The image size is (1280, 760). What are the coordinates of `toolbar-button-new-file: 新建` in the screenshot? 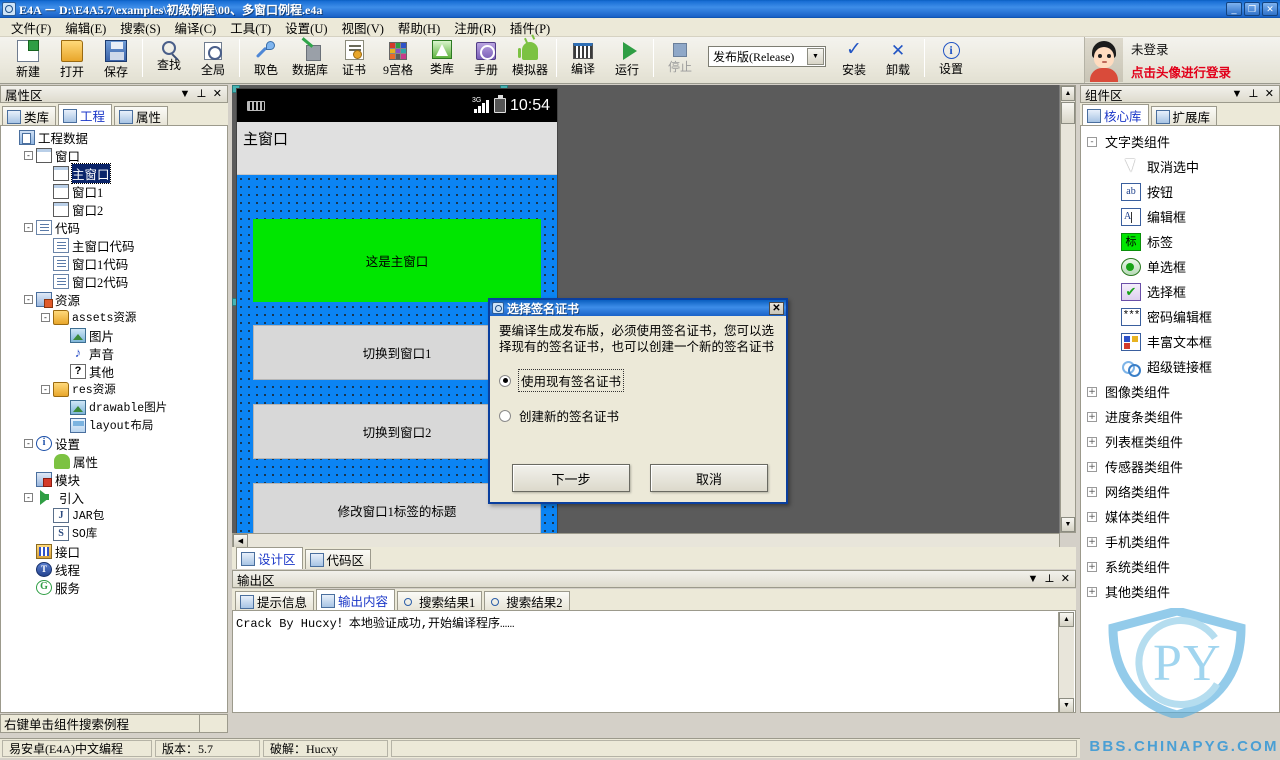 It's located at (28, 59).